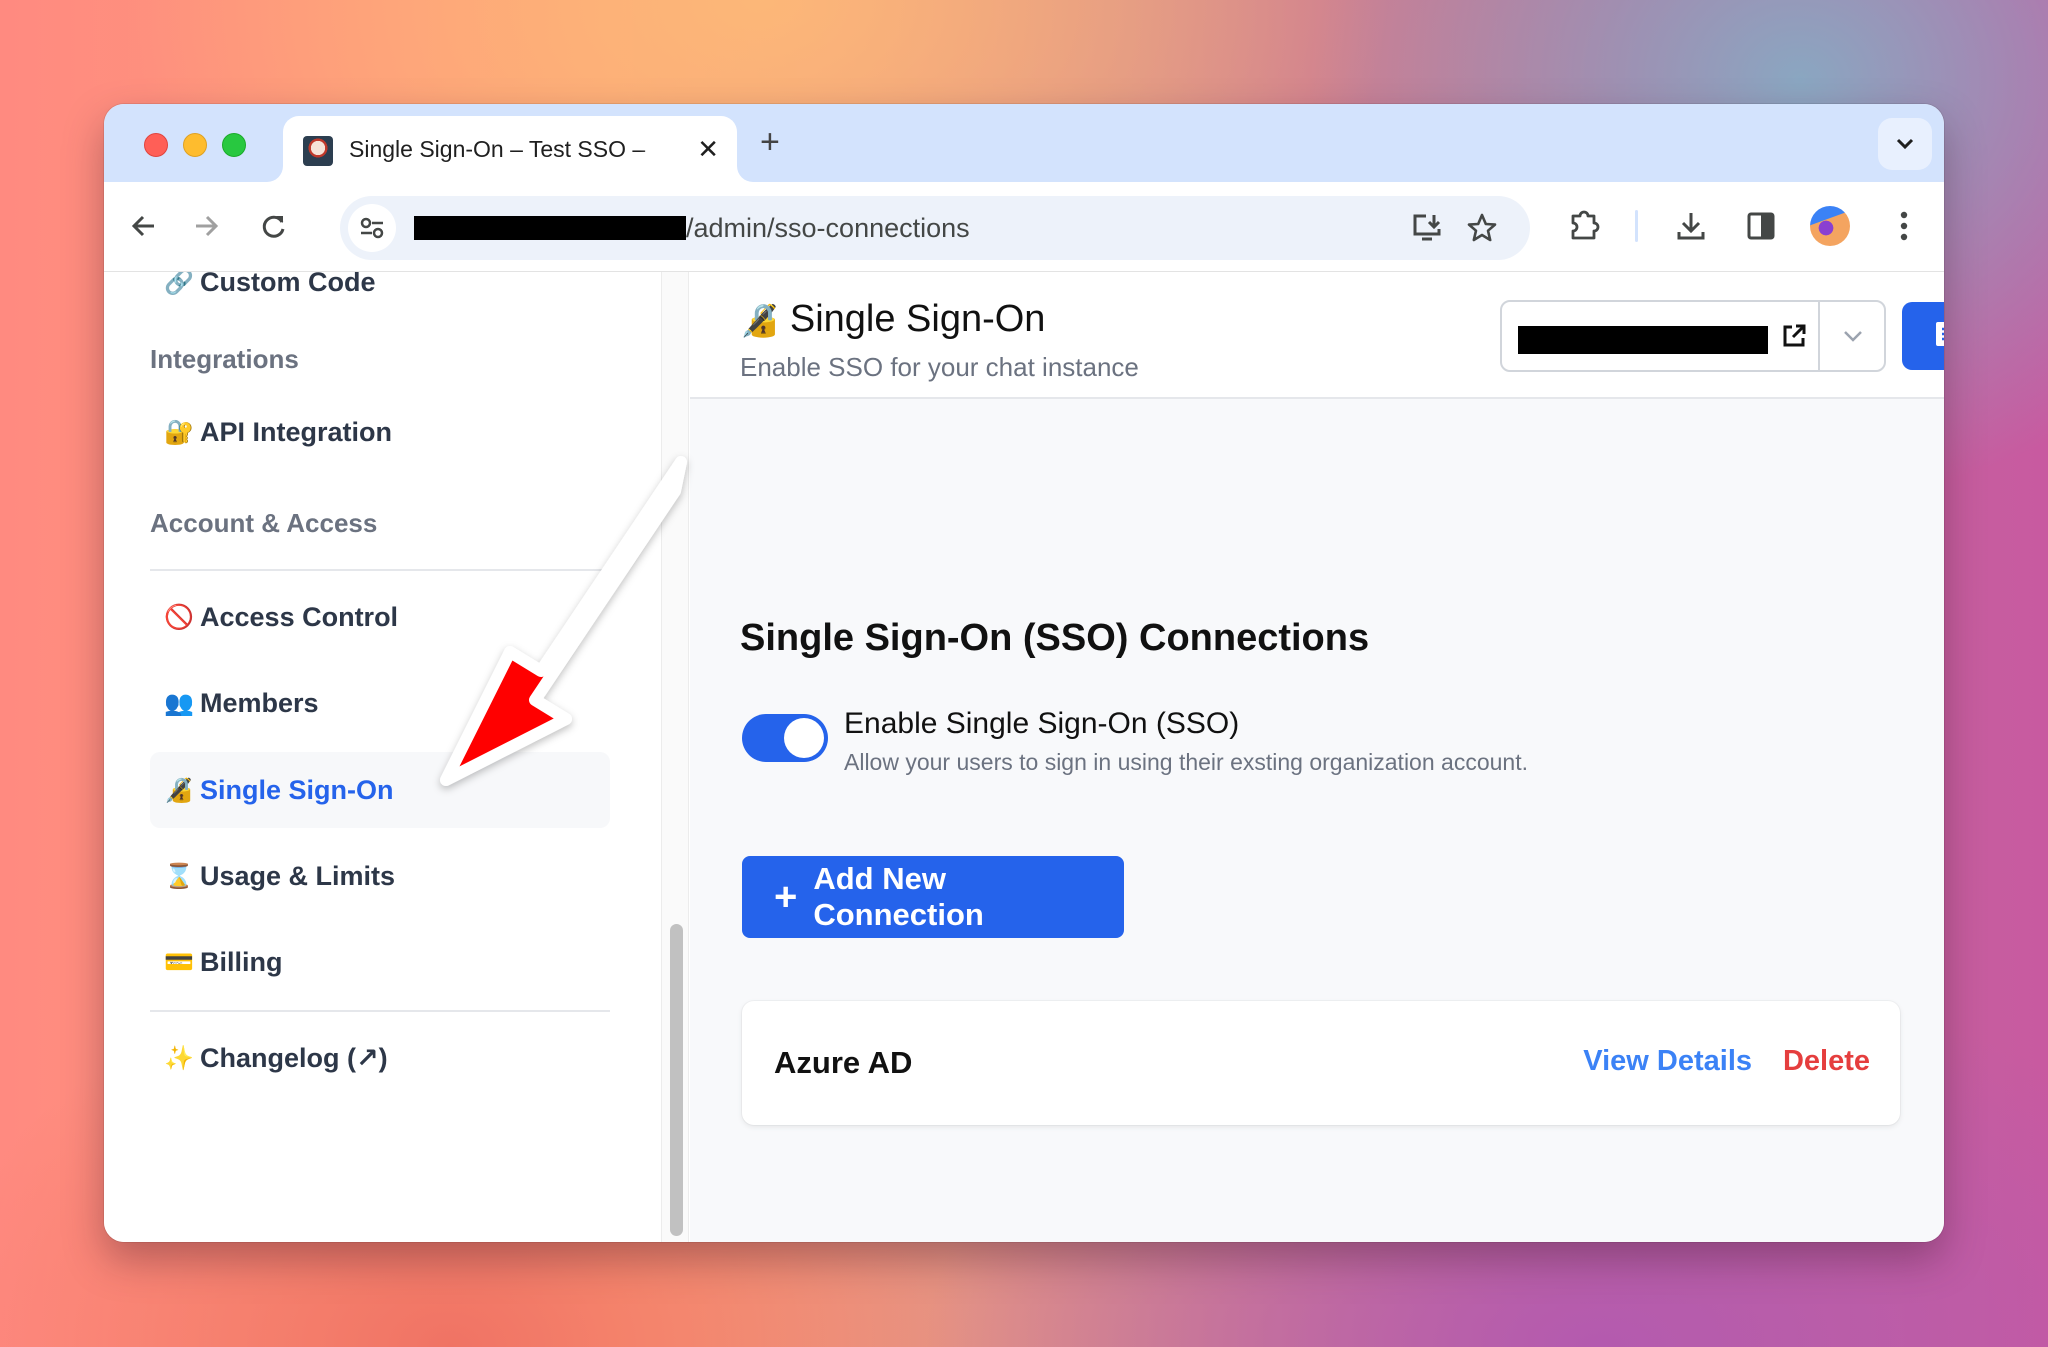 The width and height of the screenshot is (2048, 1347). I want to click on back-button, so click(144, 226).